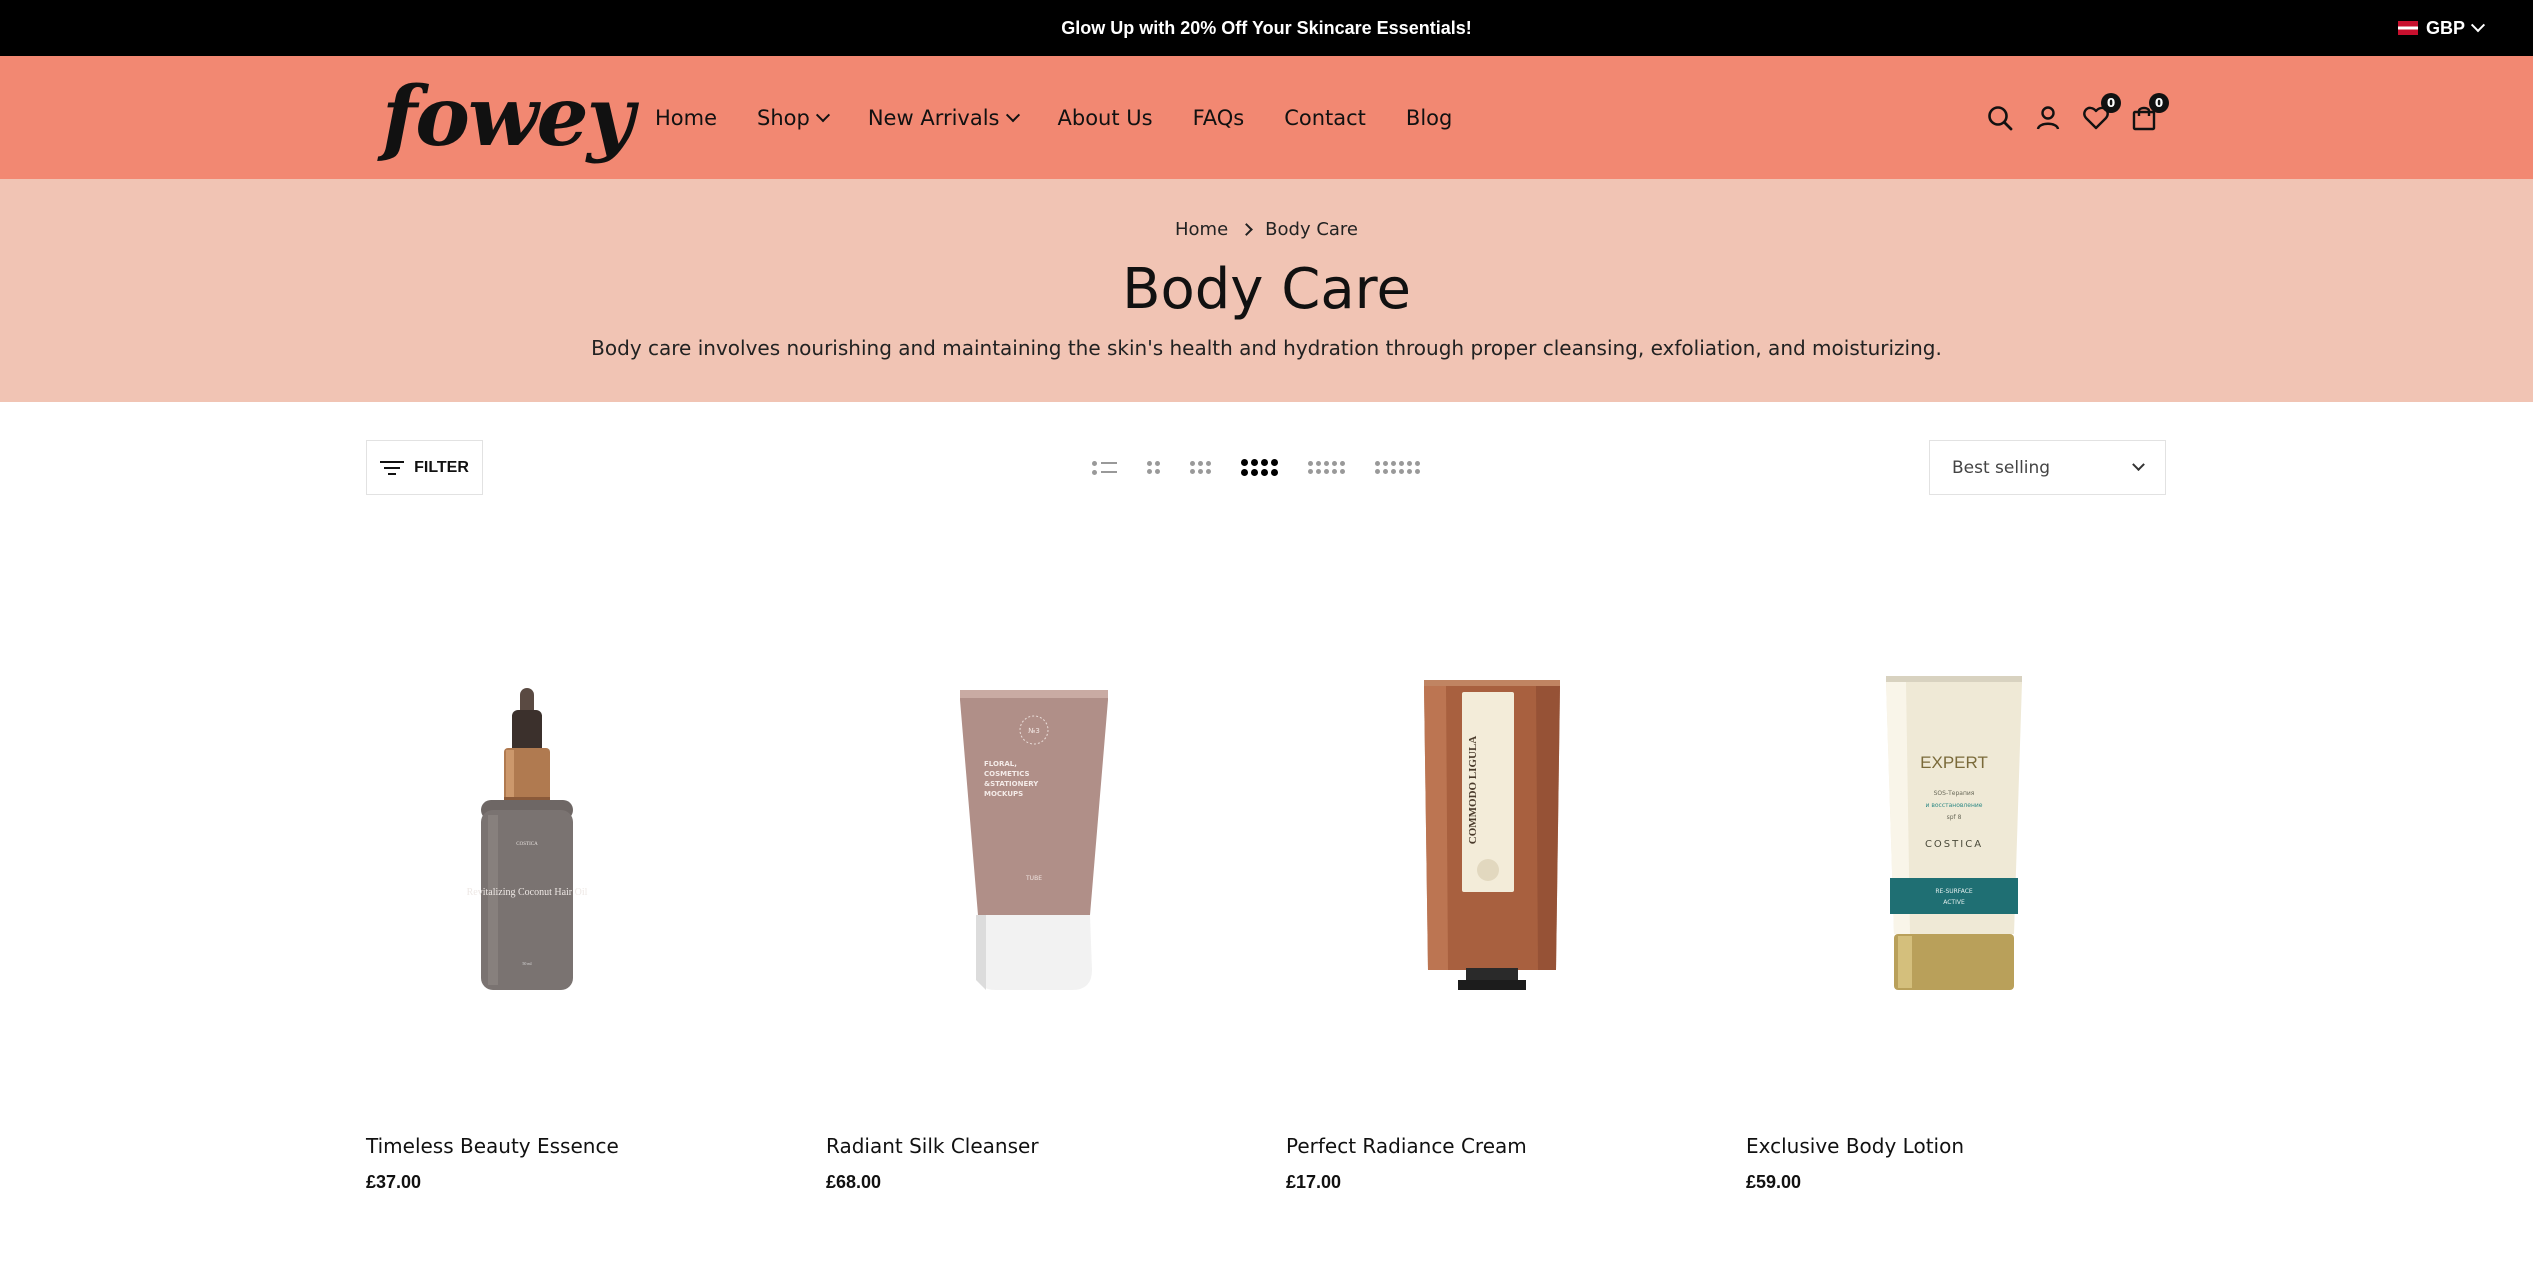 The image size is (2533, 1273). Describe the element at coordinates (854, 1182) in the screenshot. I see `product-price: £68.00` at that location.